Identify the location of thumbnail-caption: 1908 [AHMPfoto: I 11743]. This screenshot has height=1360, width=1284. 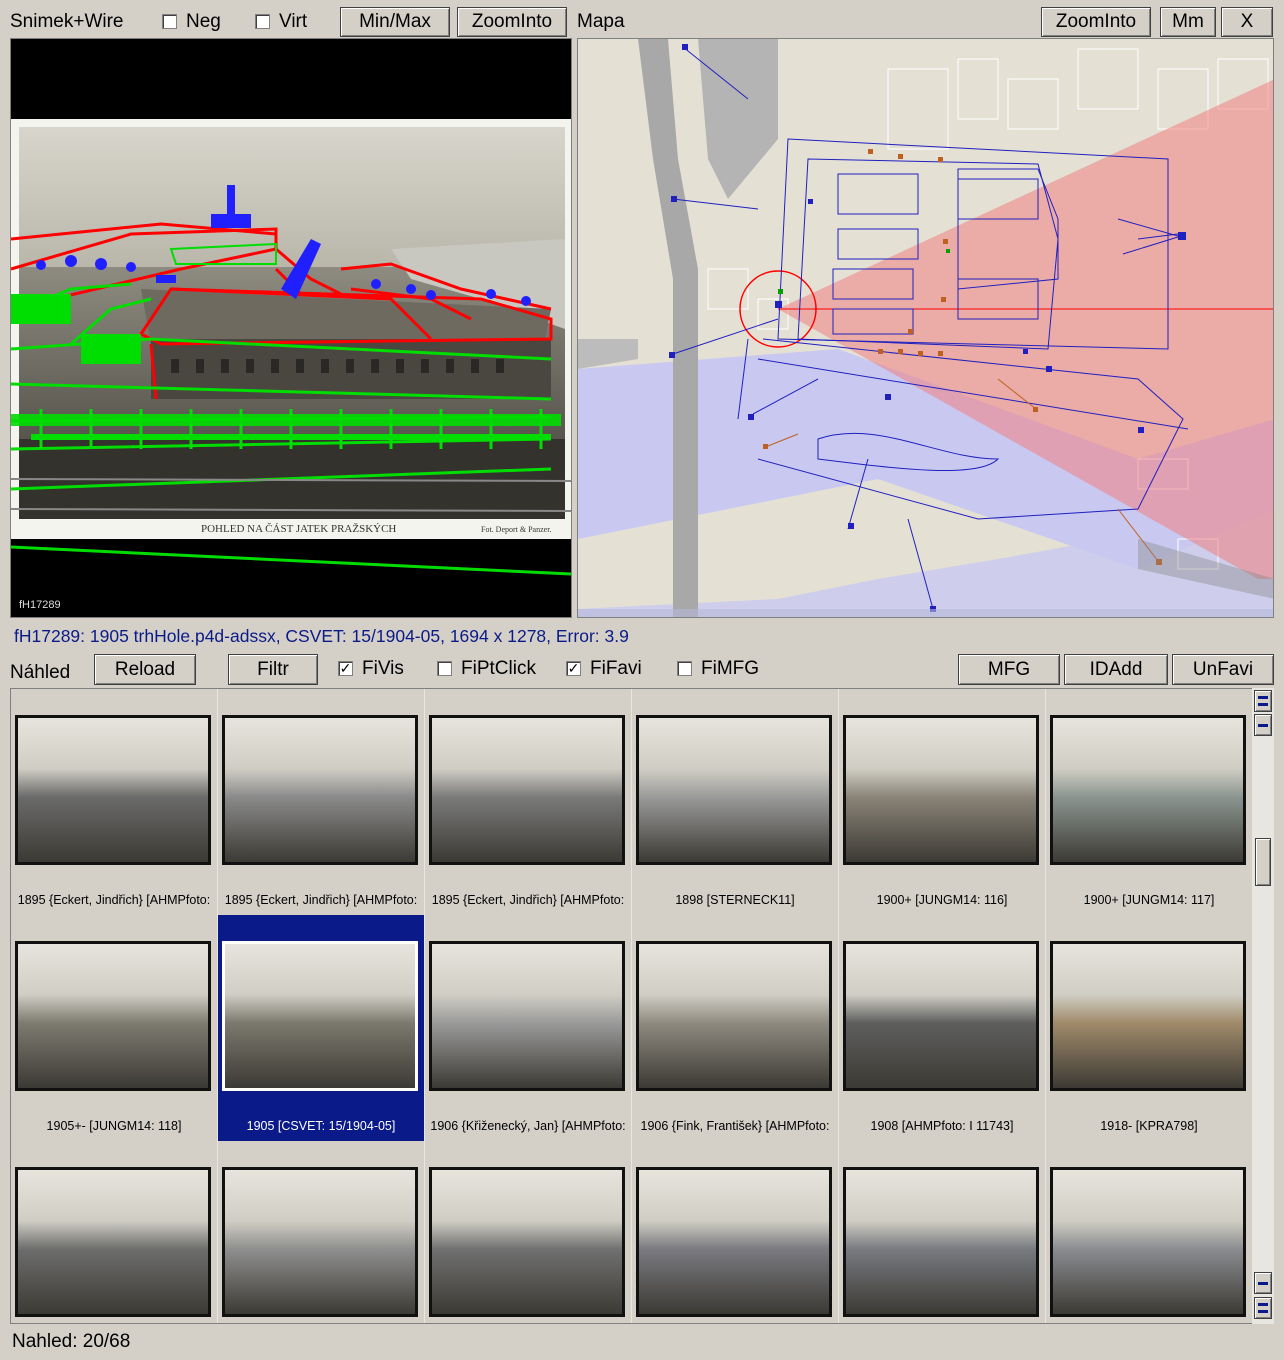
(942, 1126).